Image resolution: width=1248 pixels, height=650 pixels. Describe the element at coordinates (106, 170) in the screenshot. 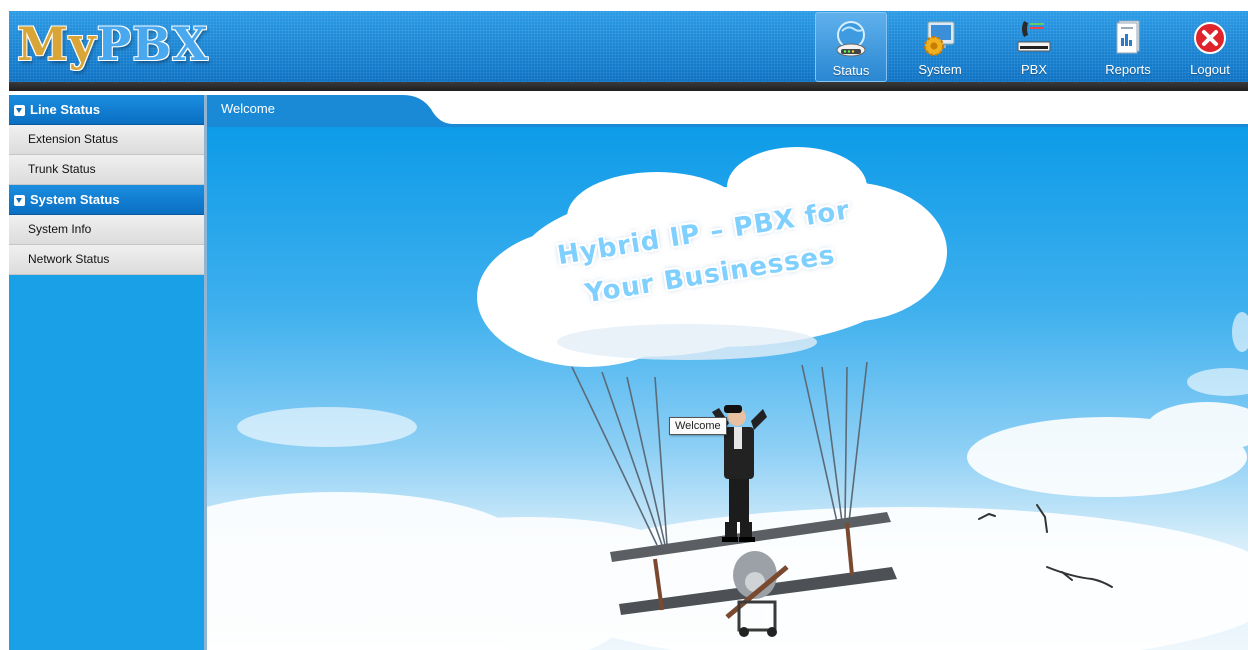

I see `sidebar-item-trunk-status: Trunk Status` at that location.